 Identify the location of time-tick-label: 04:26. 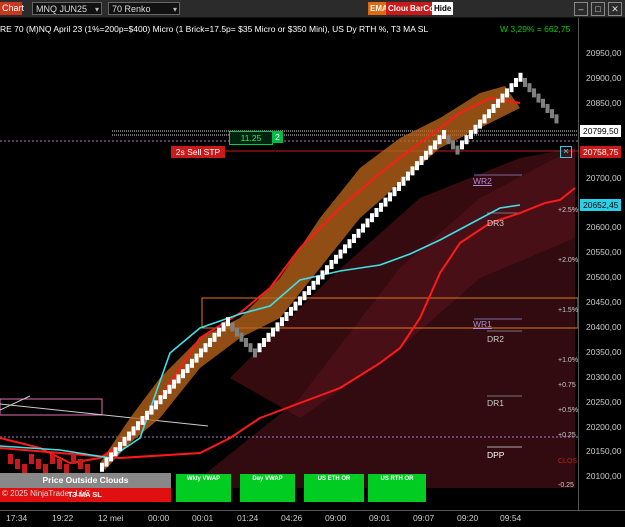
(292, 518).